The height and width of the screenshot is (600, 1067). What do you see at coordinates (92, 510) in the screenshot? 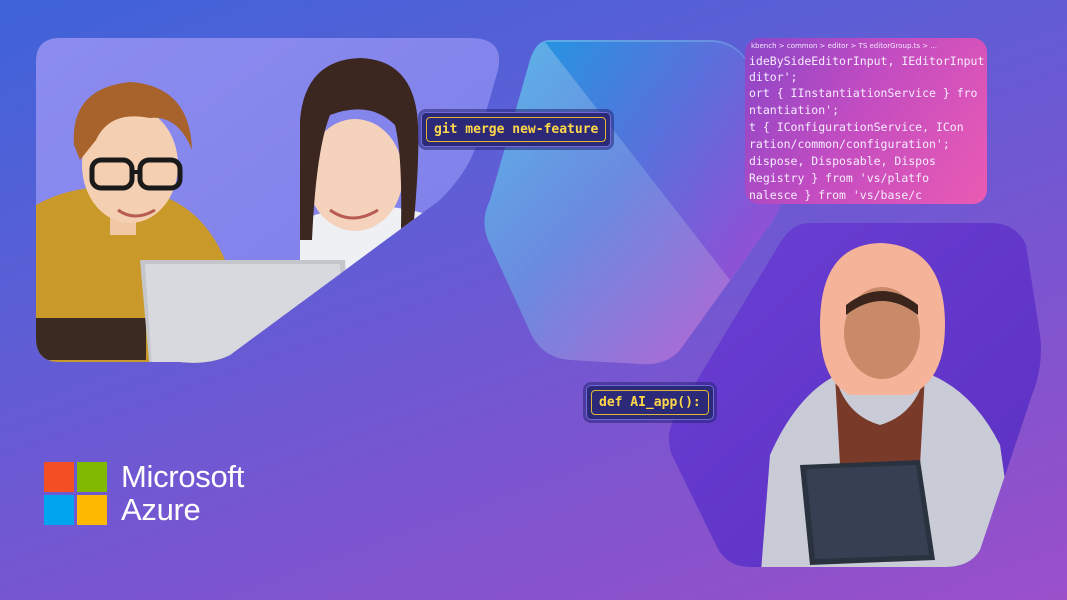
I see `logo-square-yellow` at bounding box center [92, 510].